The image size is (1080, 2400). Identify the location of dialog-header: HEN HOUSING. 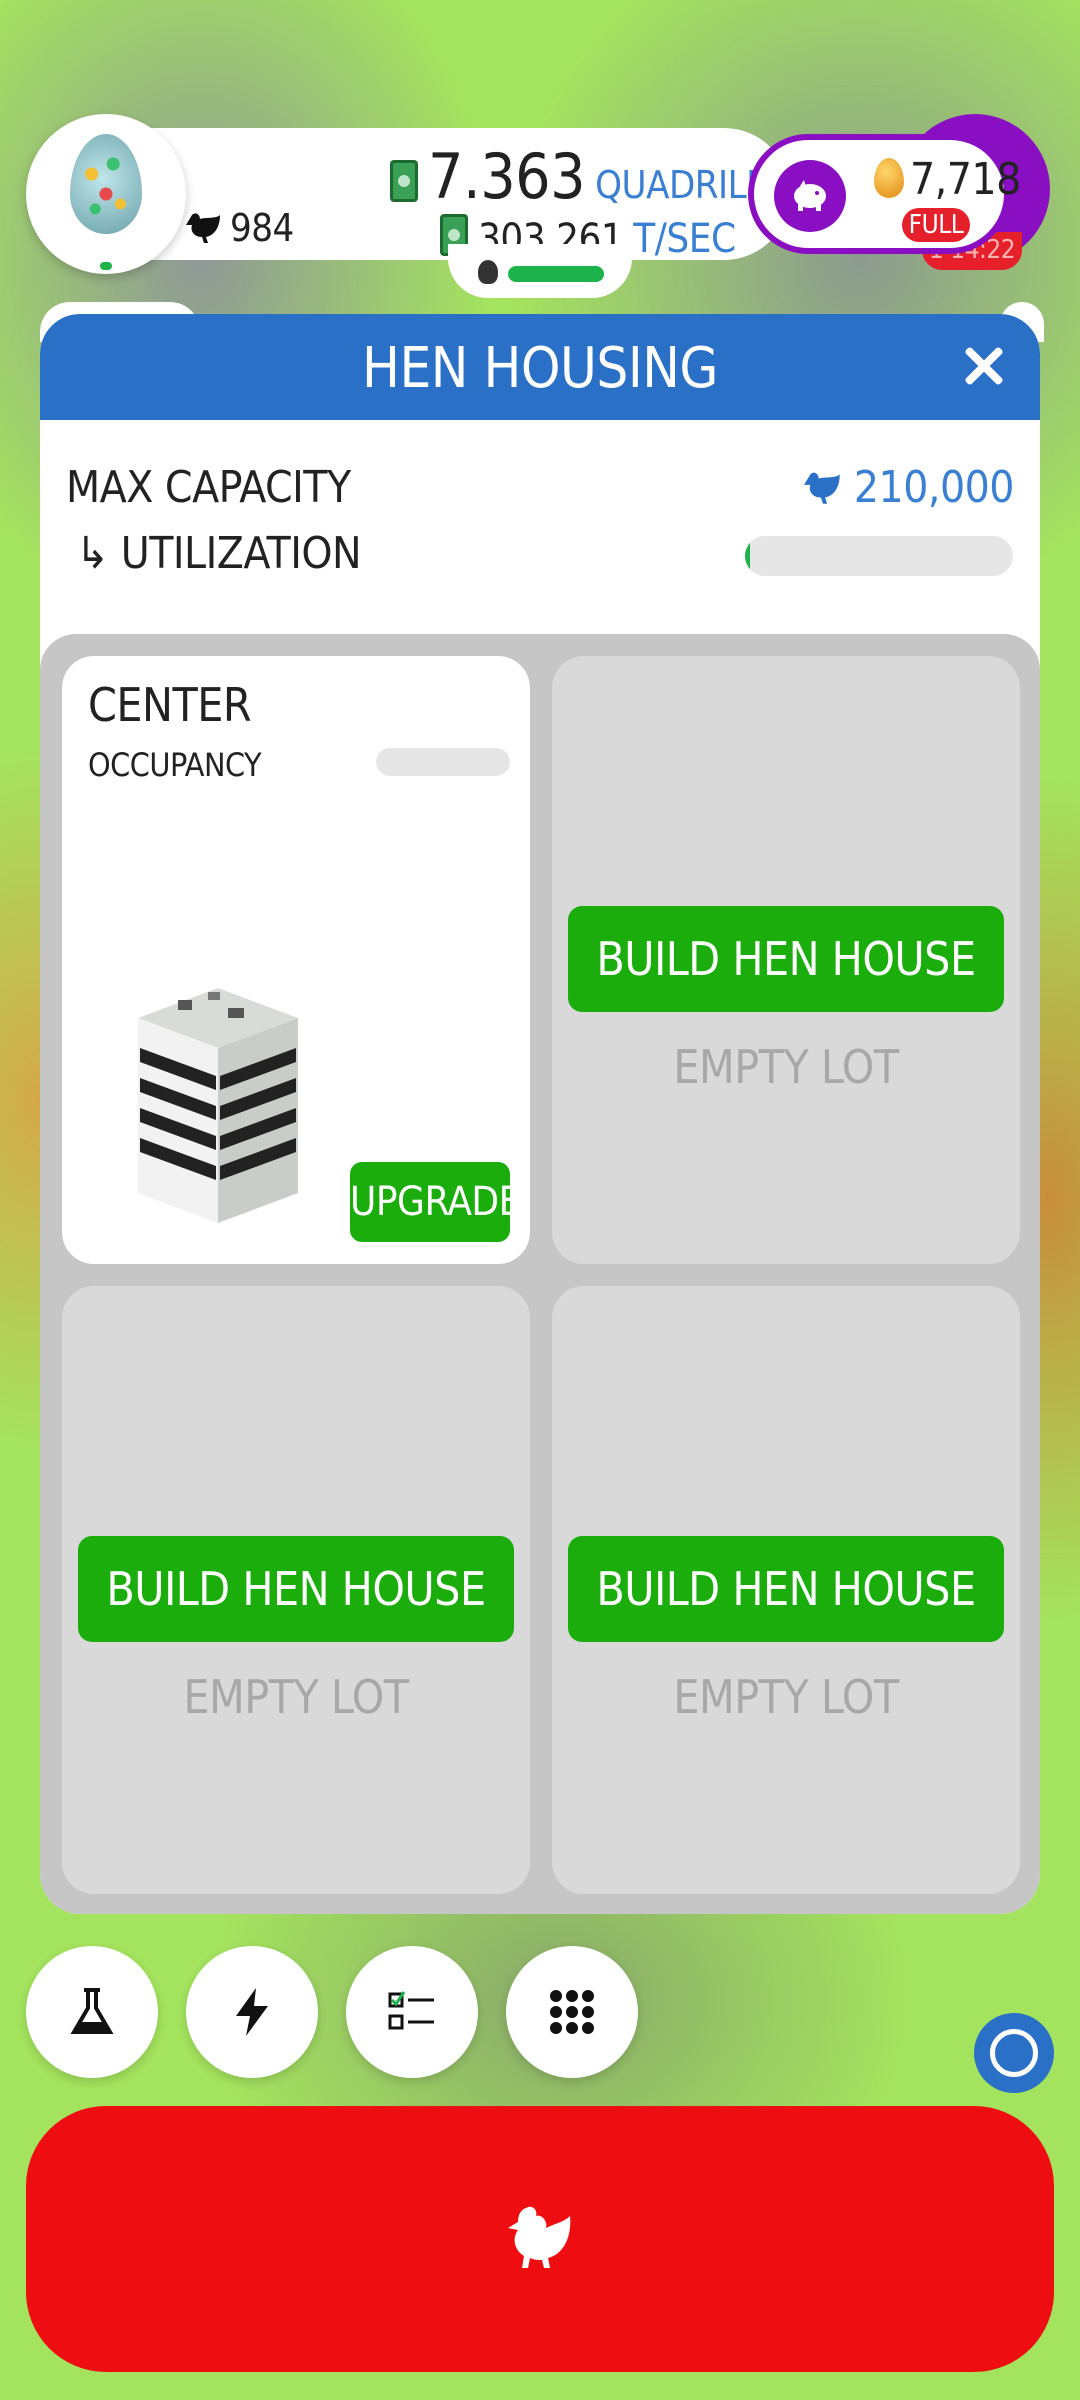
(540, 367).